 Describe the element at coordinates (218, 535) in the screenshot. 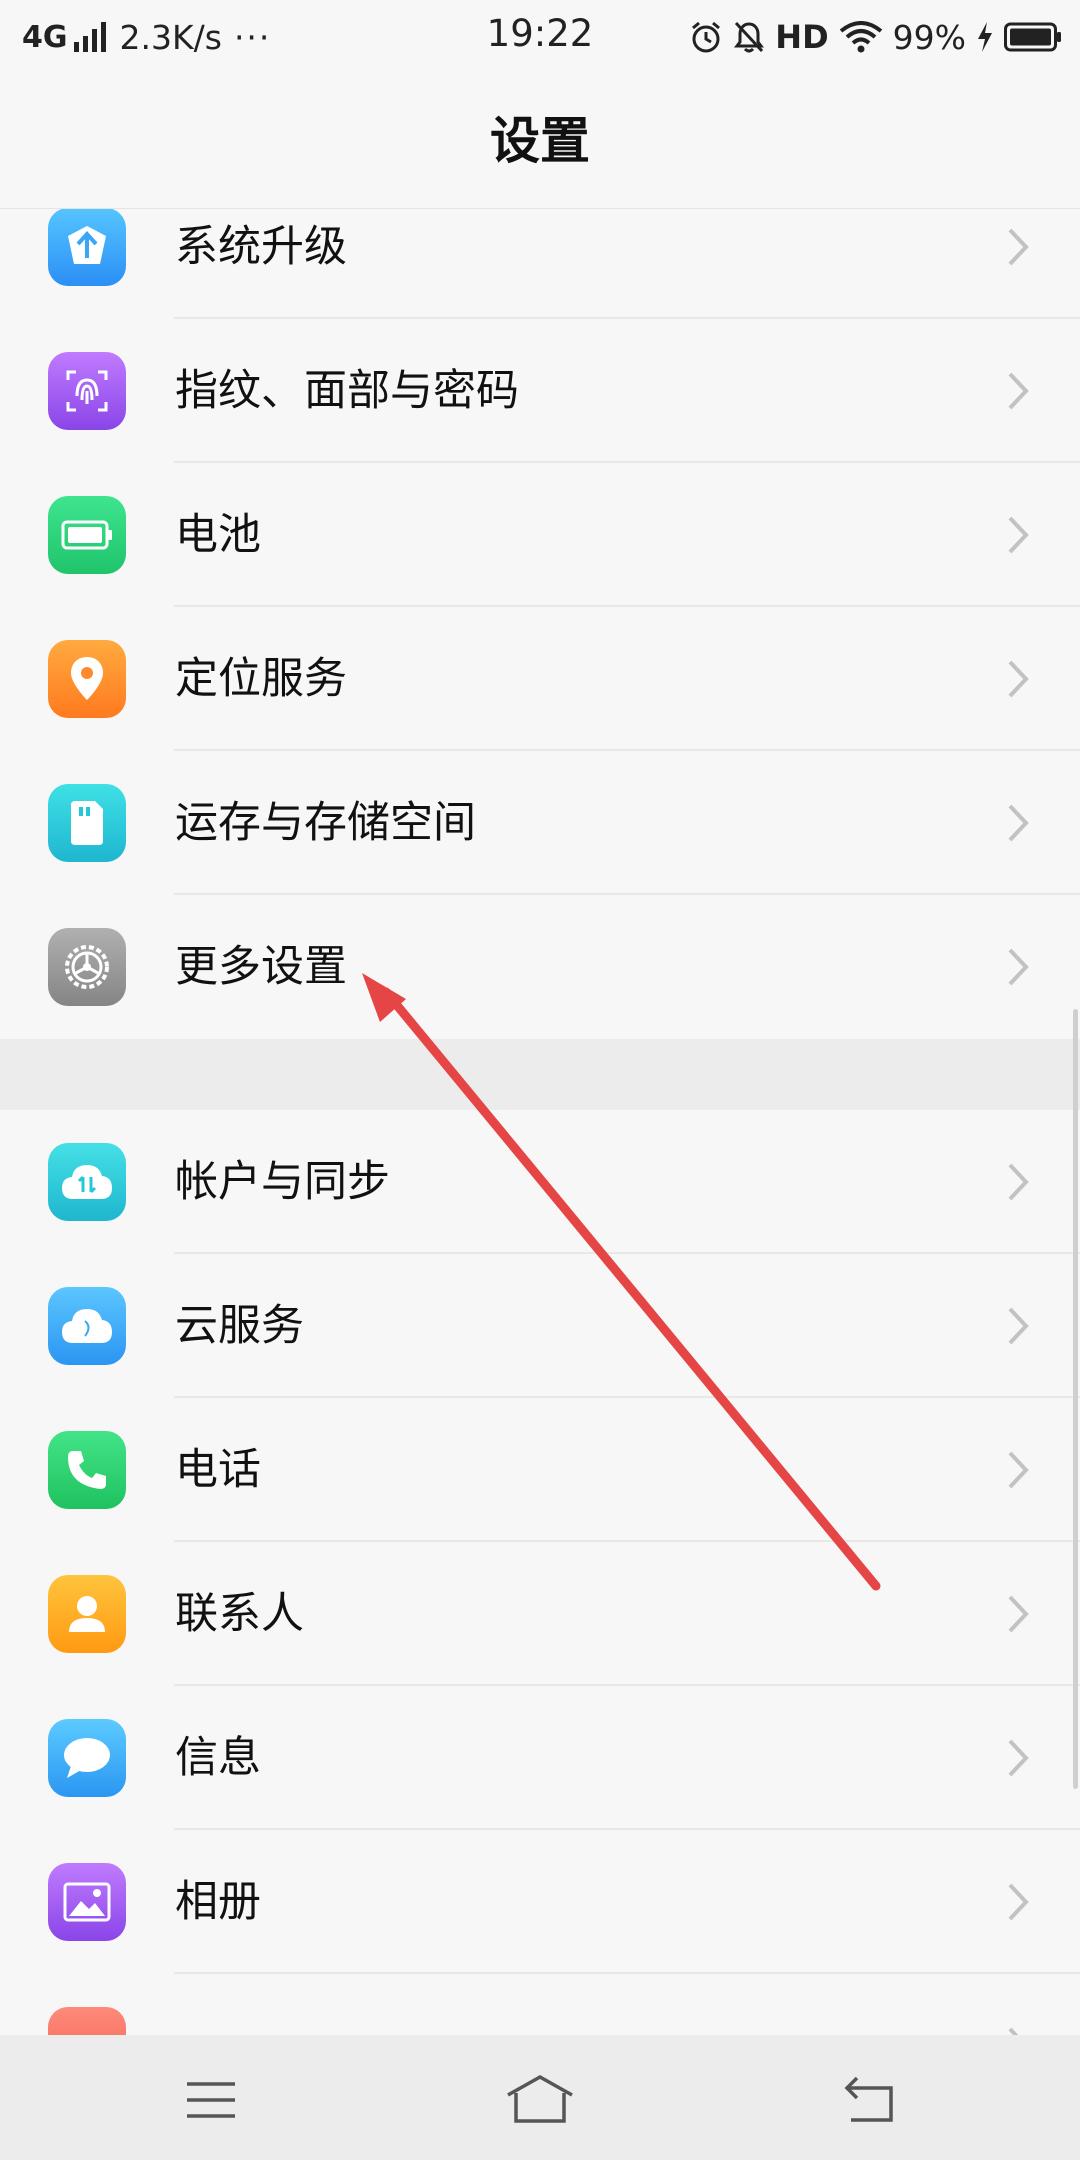

I see `settings-item-label: 电池` at that location.